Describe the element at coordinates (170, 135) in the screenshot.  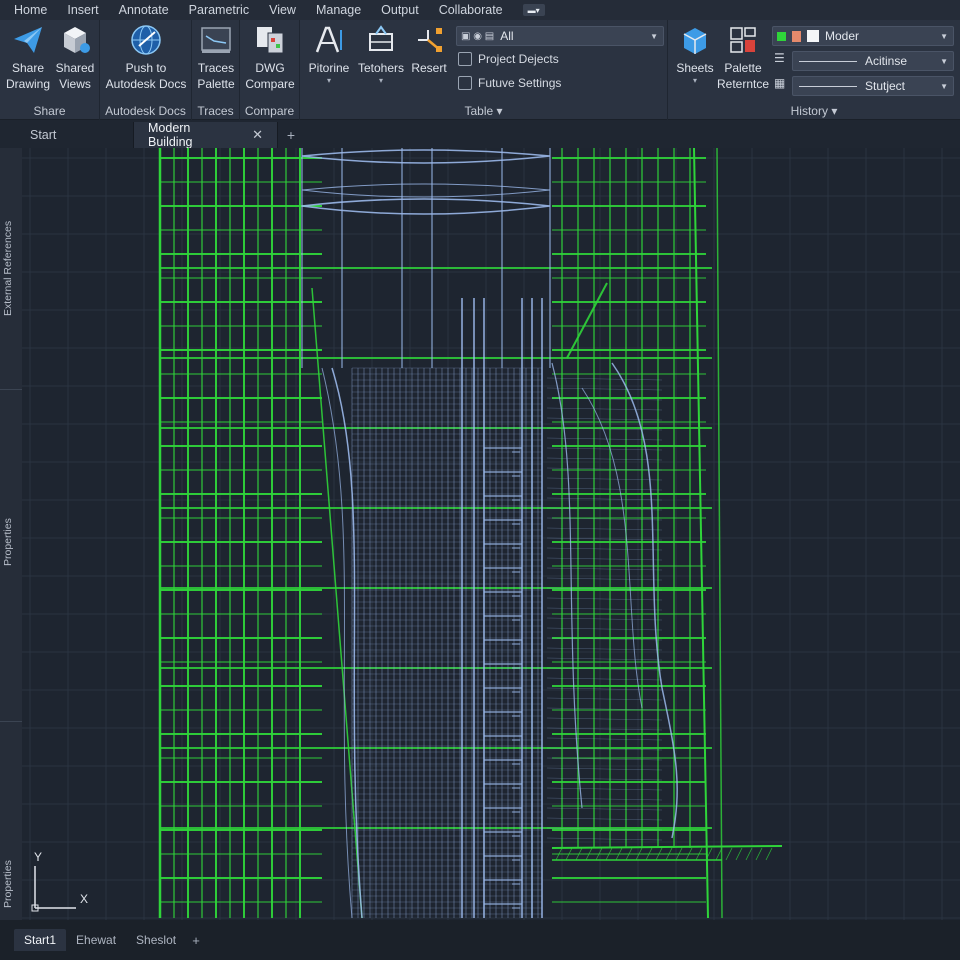
I see `tab-modern-building-label: Modern Building` at that location.